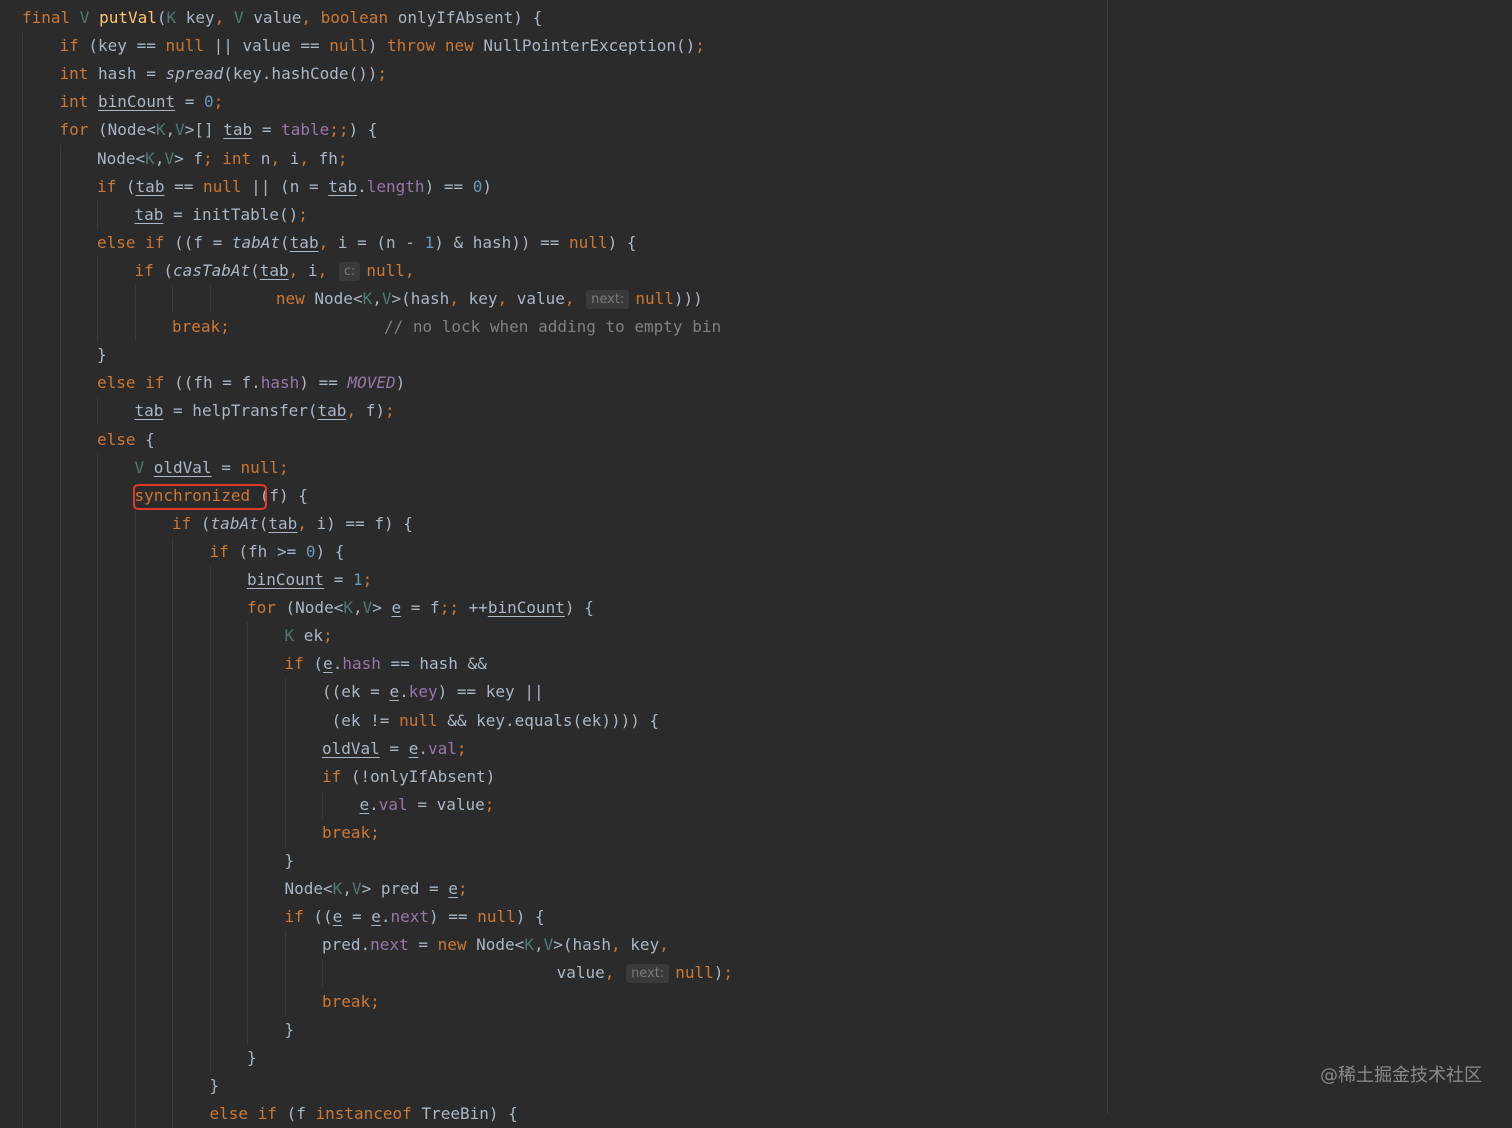 The height and width of the screenshot is (1128, 1512). Describe the element at coordinates (427, 805) in the screenshot. I see `code-line: e.val = value;` at that location.